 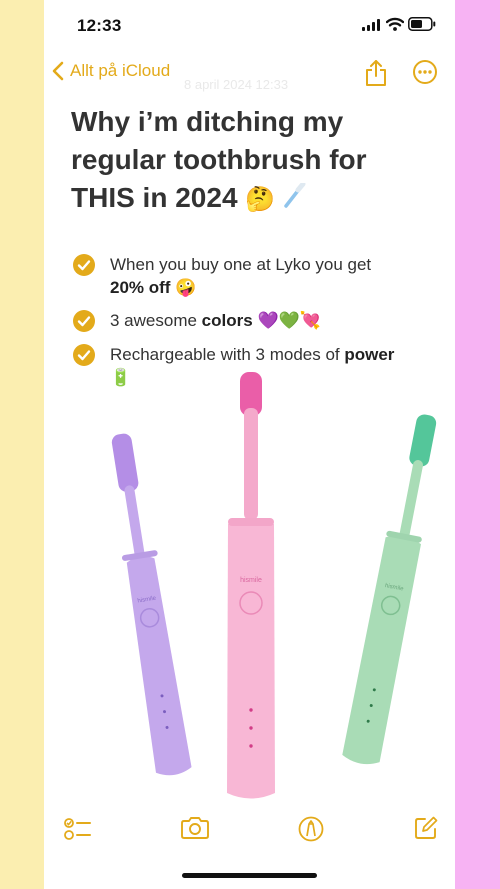 What do you see at coordinates (120, 70) in the screenshot?
I see `back-label: Allt på iCloud` at bounding box center [120, 70].